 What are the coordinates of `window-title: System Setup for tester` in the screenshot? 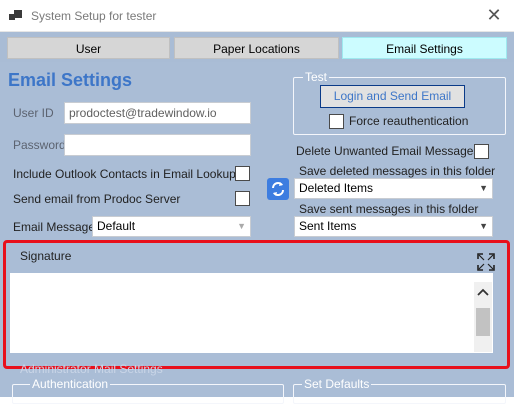 It's located at (94, 16).